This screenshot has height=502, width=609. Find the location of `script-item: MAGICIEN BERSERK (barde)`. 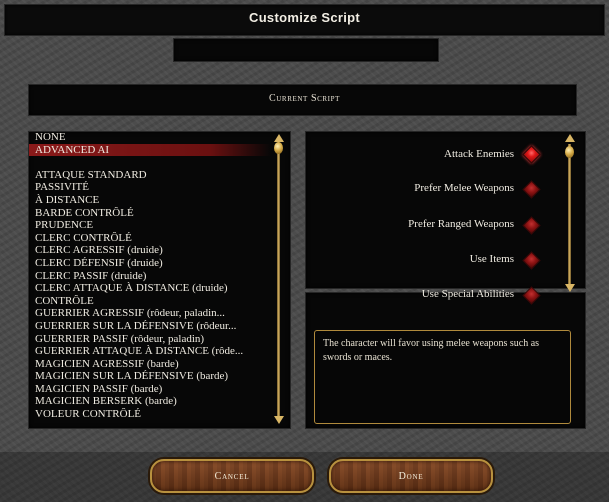

script-item: MAGICIEN BERSERK (barde) is located at coordinates (153, 401).